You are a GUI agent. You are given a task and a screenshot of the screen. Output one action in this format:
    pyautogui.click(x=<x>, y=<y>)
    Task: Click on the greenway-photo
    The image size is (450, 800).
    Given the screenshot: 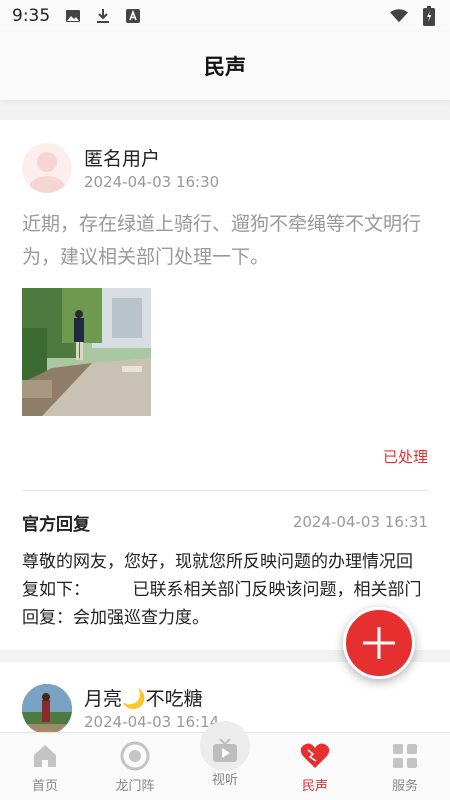 What is the action you would take?
    pyautogui.click(x=86, y=352)
    